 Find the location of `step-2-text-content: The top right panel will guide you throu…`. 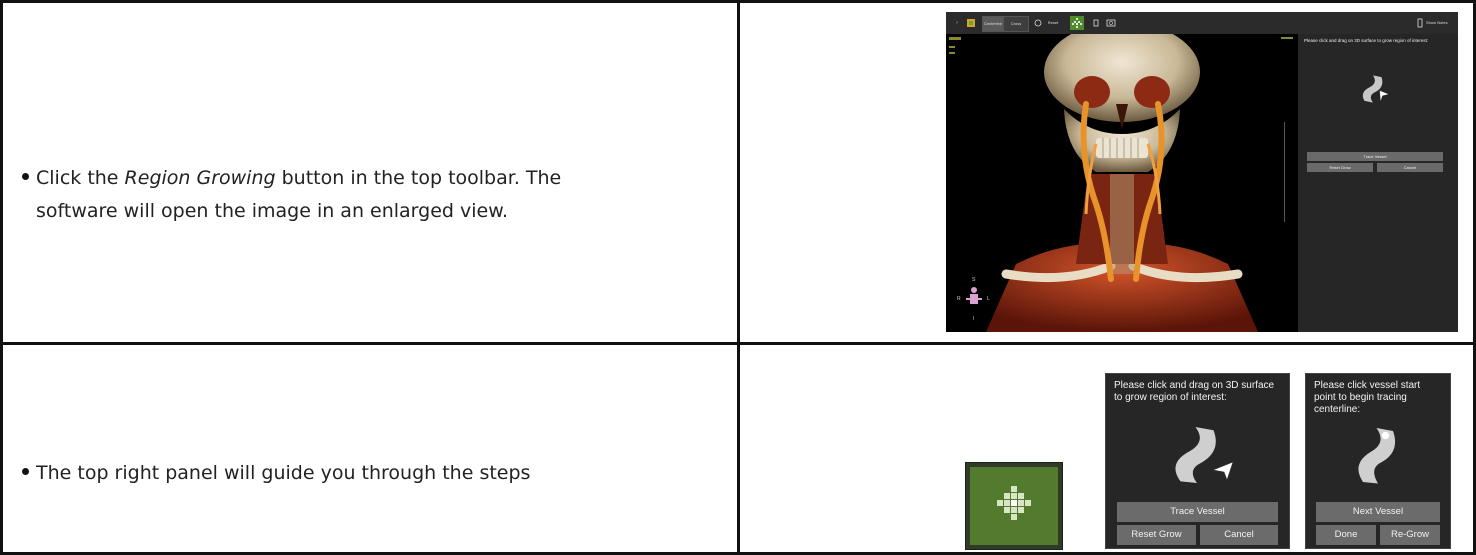

step-2-text-content: The top right panel will guide you throu… is located at coordinates (283, 473).